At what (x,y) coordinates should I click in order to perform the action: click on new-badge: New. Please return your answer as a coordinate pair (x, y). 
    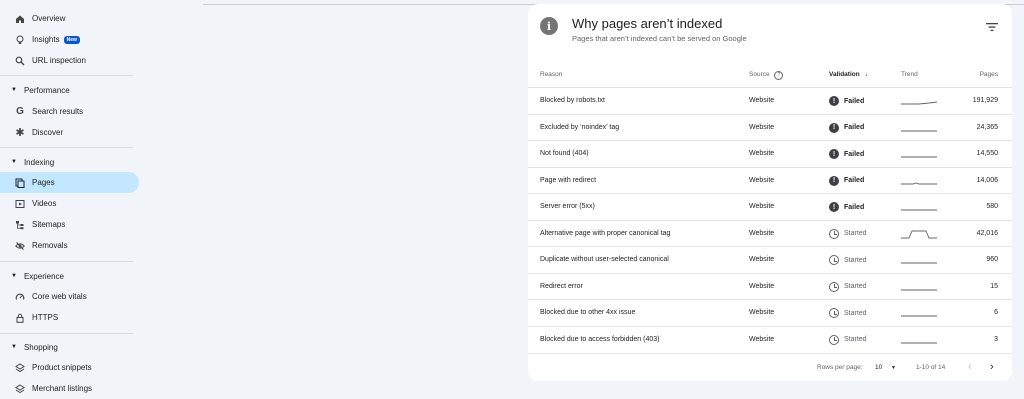
    Looking at the image, I should click on (71, 39).